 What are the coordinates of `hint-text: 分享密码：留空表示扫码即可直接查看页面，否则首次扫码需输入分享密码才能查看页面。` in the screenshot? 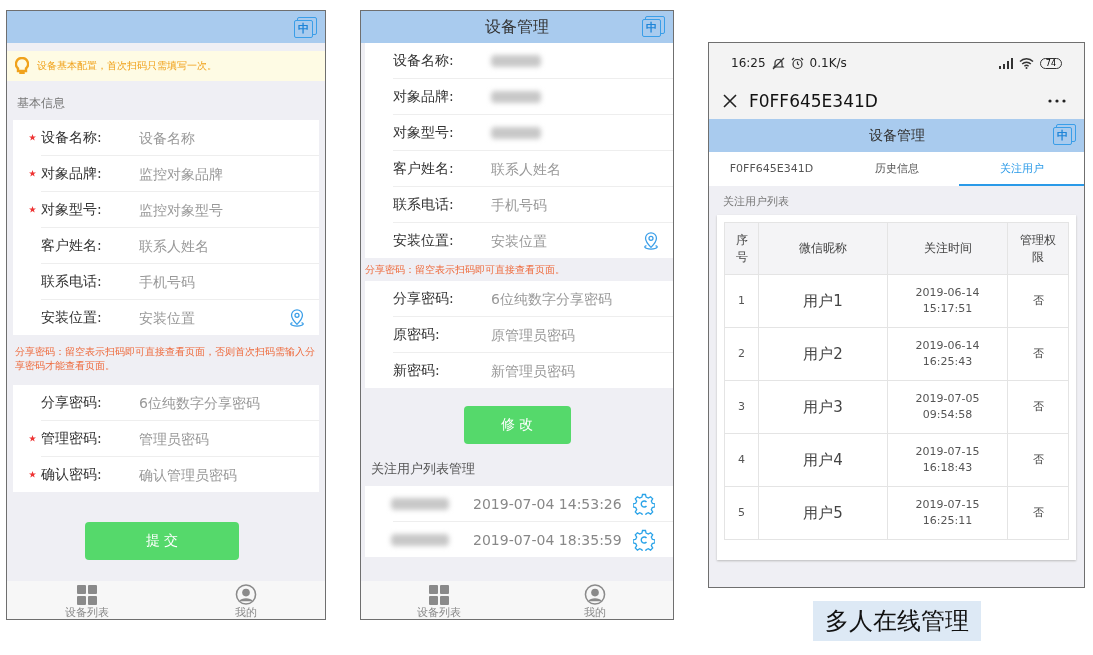 It's located at (165, 359).